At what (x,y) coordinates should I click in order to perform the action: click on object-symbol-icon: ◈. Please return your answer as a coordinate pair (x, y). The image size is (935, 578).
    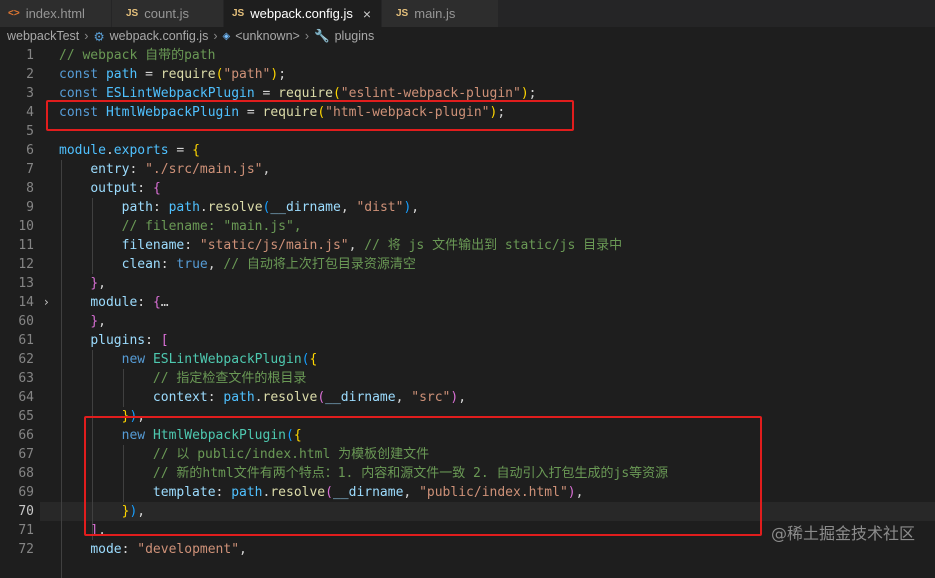
    Looking at the image, I should click on (226, 36).